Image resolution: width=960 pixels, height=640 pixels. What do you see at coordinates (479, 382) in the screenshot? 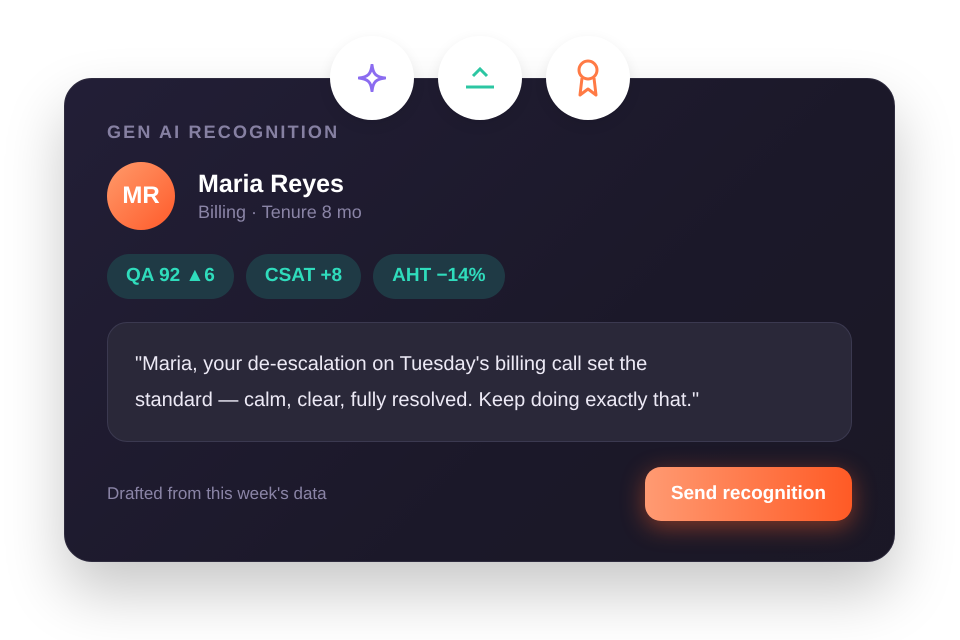
I see `quote-box: "Maria, your de-escalation on Tuesday's billing call set the standard — calm, clear, fully resolved. Keep doing exactly that."` at bounding box center [479, 382].